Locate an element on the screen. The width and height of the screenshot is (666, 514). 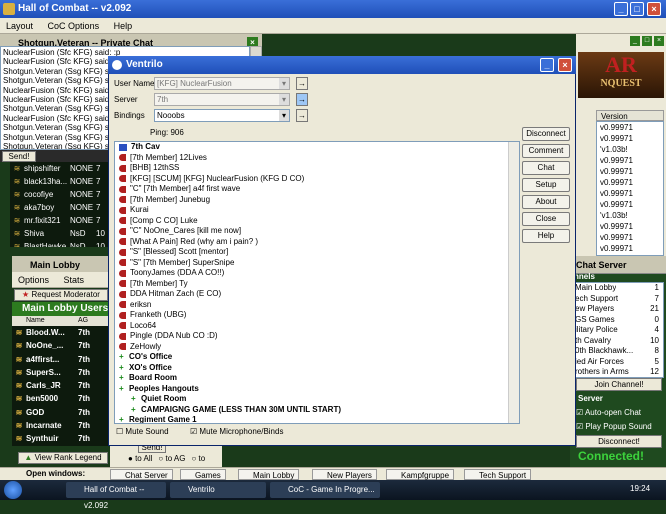
tree-user: ToonyJames (DDA A CO!!) is located at coordinates (317, 273).